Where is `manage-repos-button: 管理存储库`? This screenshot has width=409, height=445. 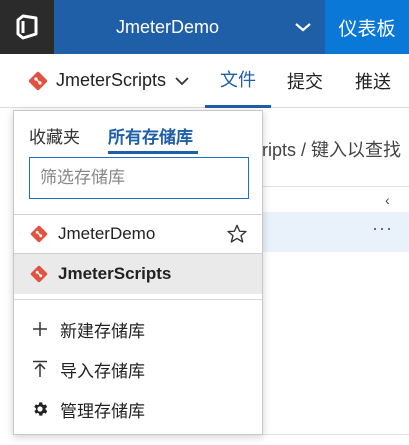 manage-repos-button: 管理存储库 is located at coordinates (138, 409).